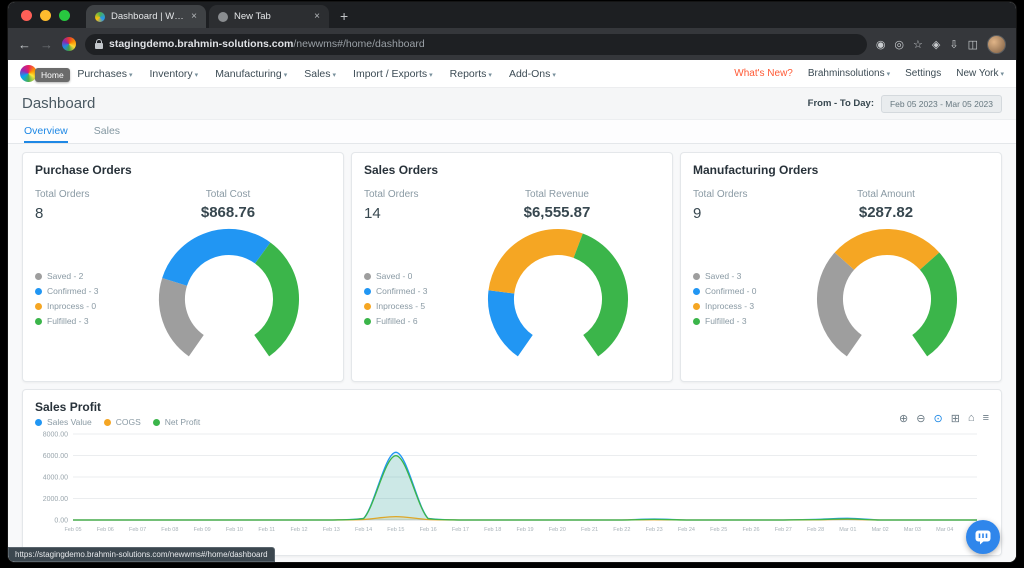 This screenshot has height=568, width=1024. Describe the element at coordinates (182, 422) in the screenshot. I see `legend-label: Net Profit` at that location.